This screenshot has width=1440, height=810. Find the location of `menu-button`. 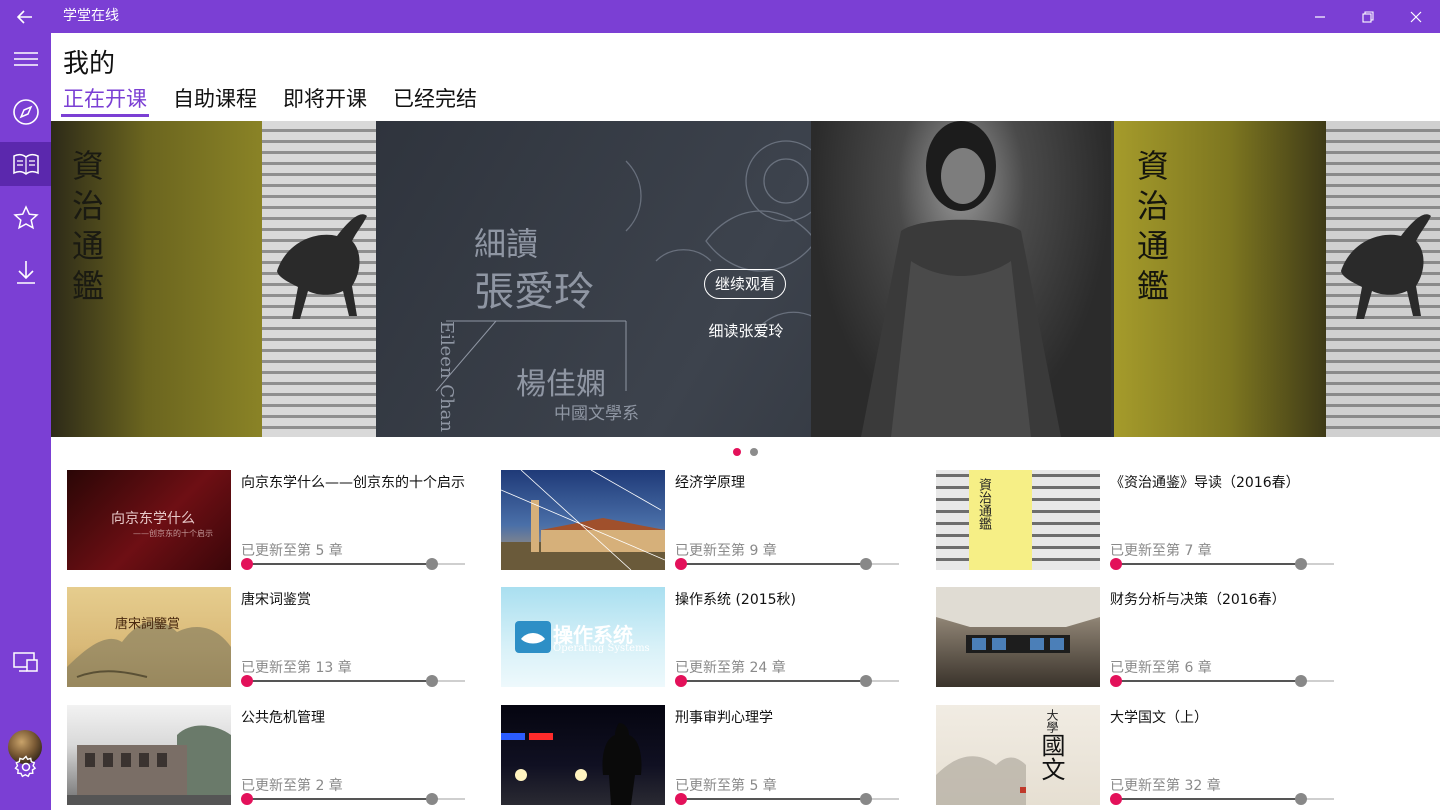

menu-button is located at coordinates (25, 59).